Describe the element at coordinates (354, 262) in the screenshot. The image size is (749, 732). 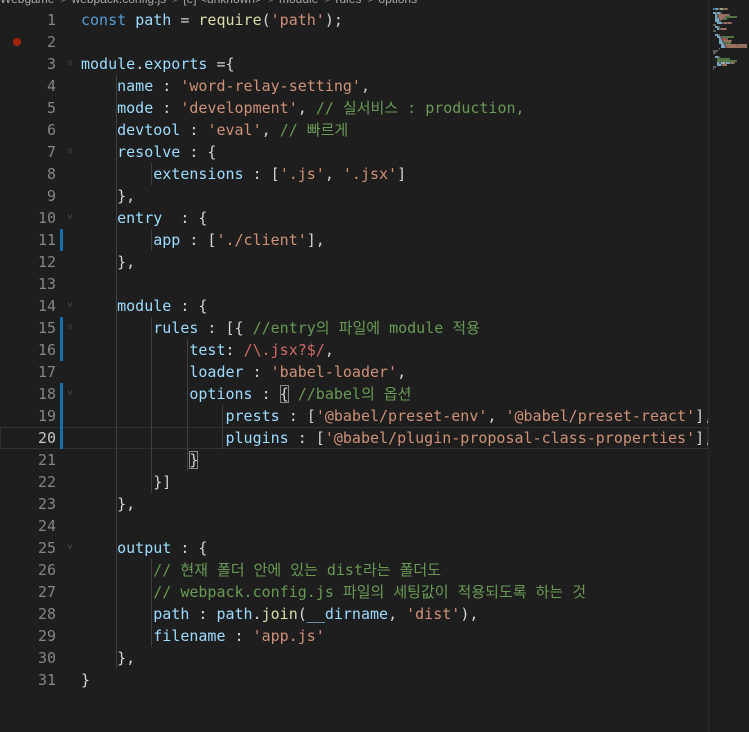
I see `code-line: 12 },` at that location.